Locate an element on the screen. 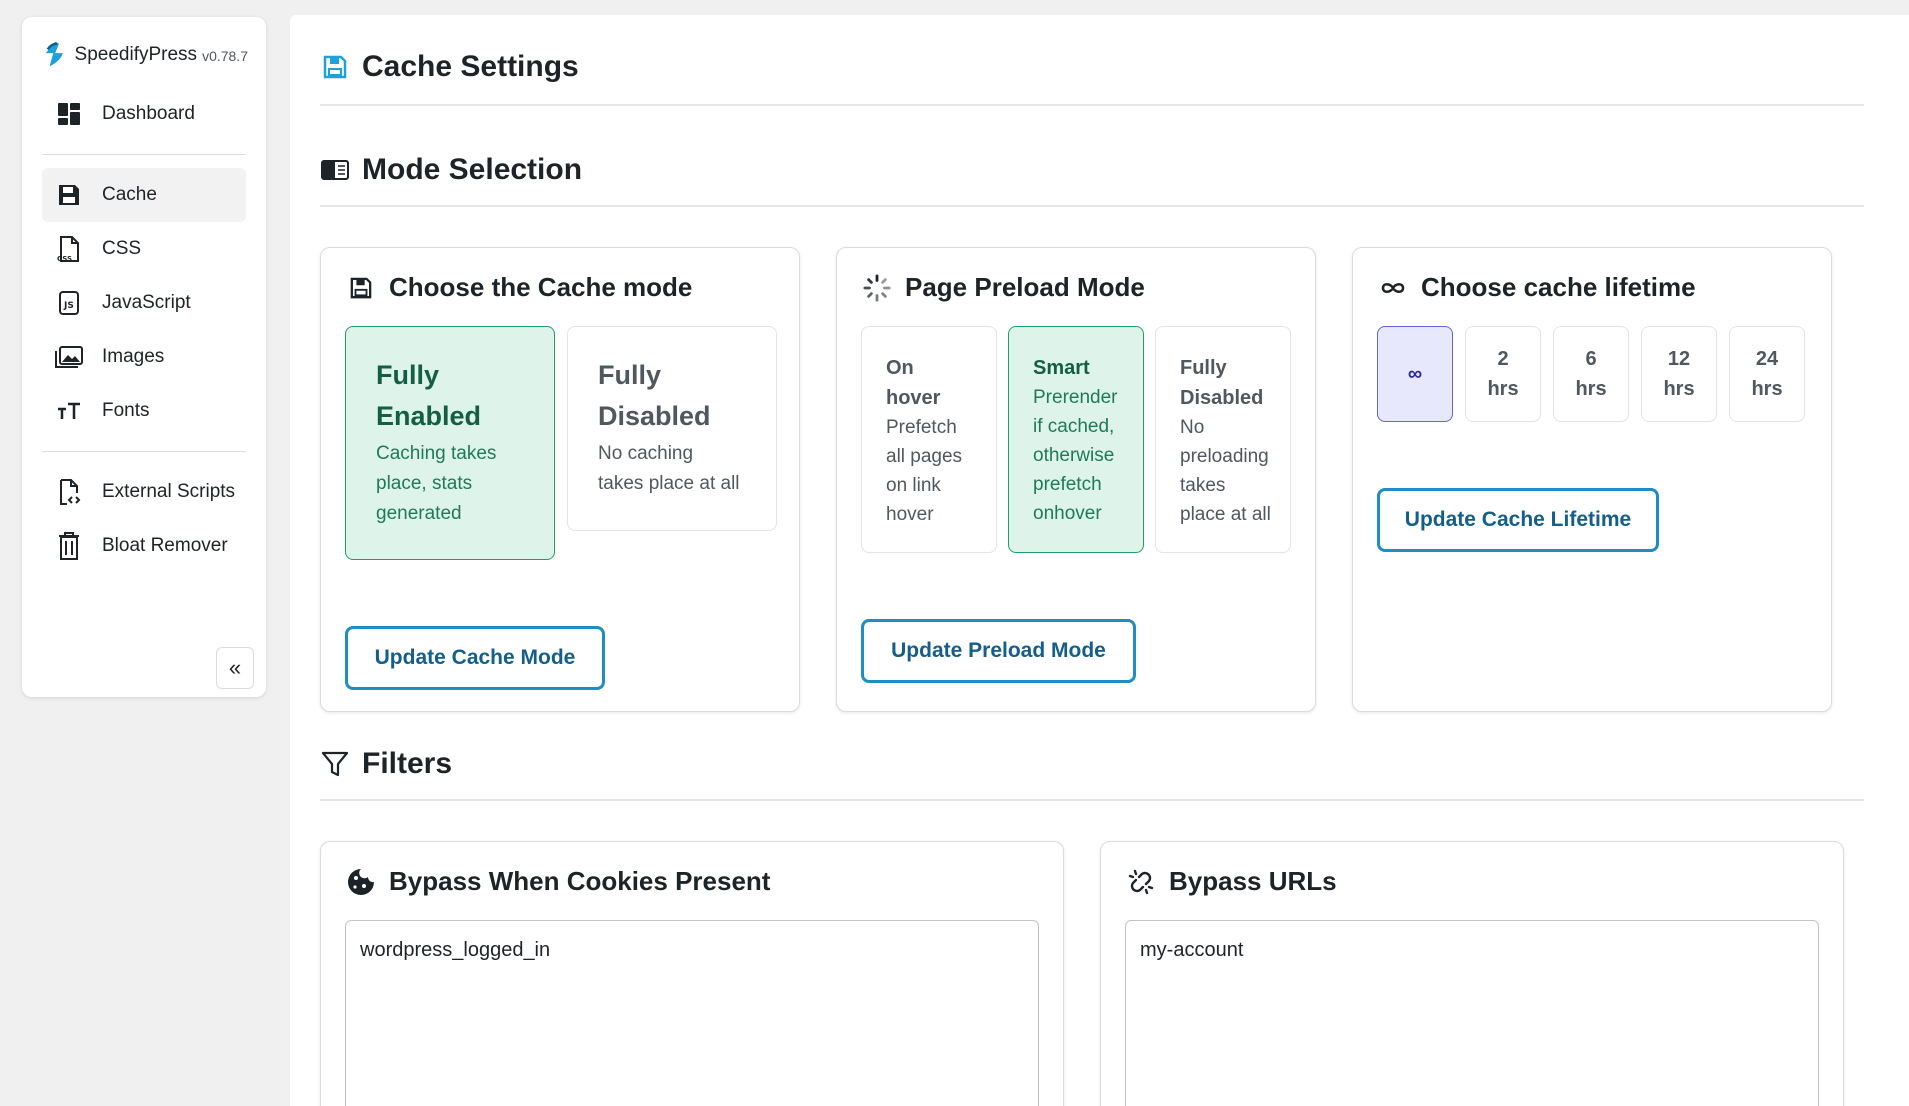 This screenshot has width=1909, height=1106. js-file-icon: JS is located at coordinates (69, 303).